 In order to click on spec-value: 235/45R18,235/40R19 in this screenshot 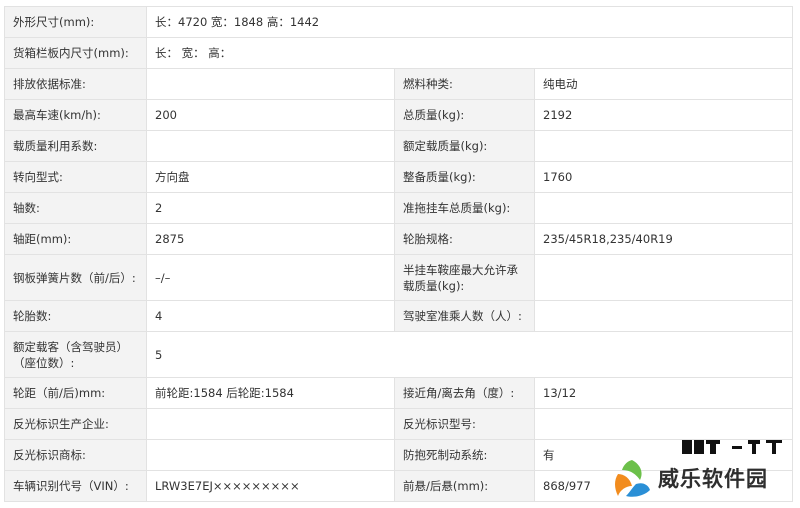, I will do `click(663, 239)`.